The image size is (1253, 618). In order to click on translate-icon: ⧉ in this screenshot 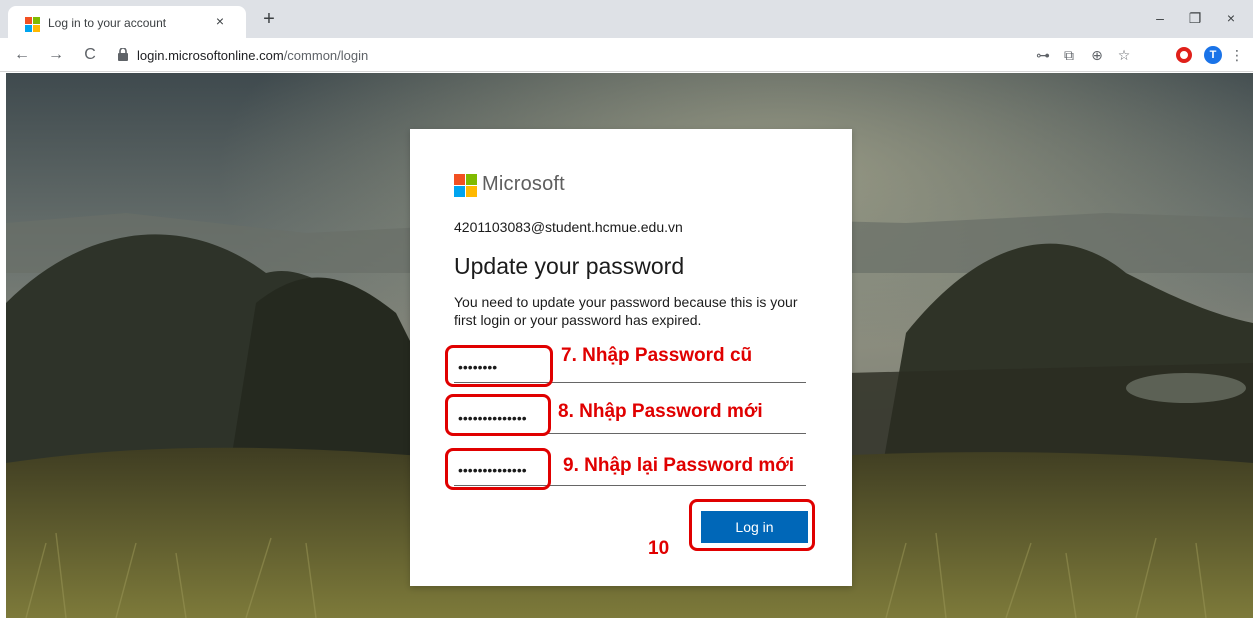, I will do `click(1069, 55)`.